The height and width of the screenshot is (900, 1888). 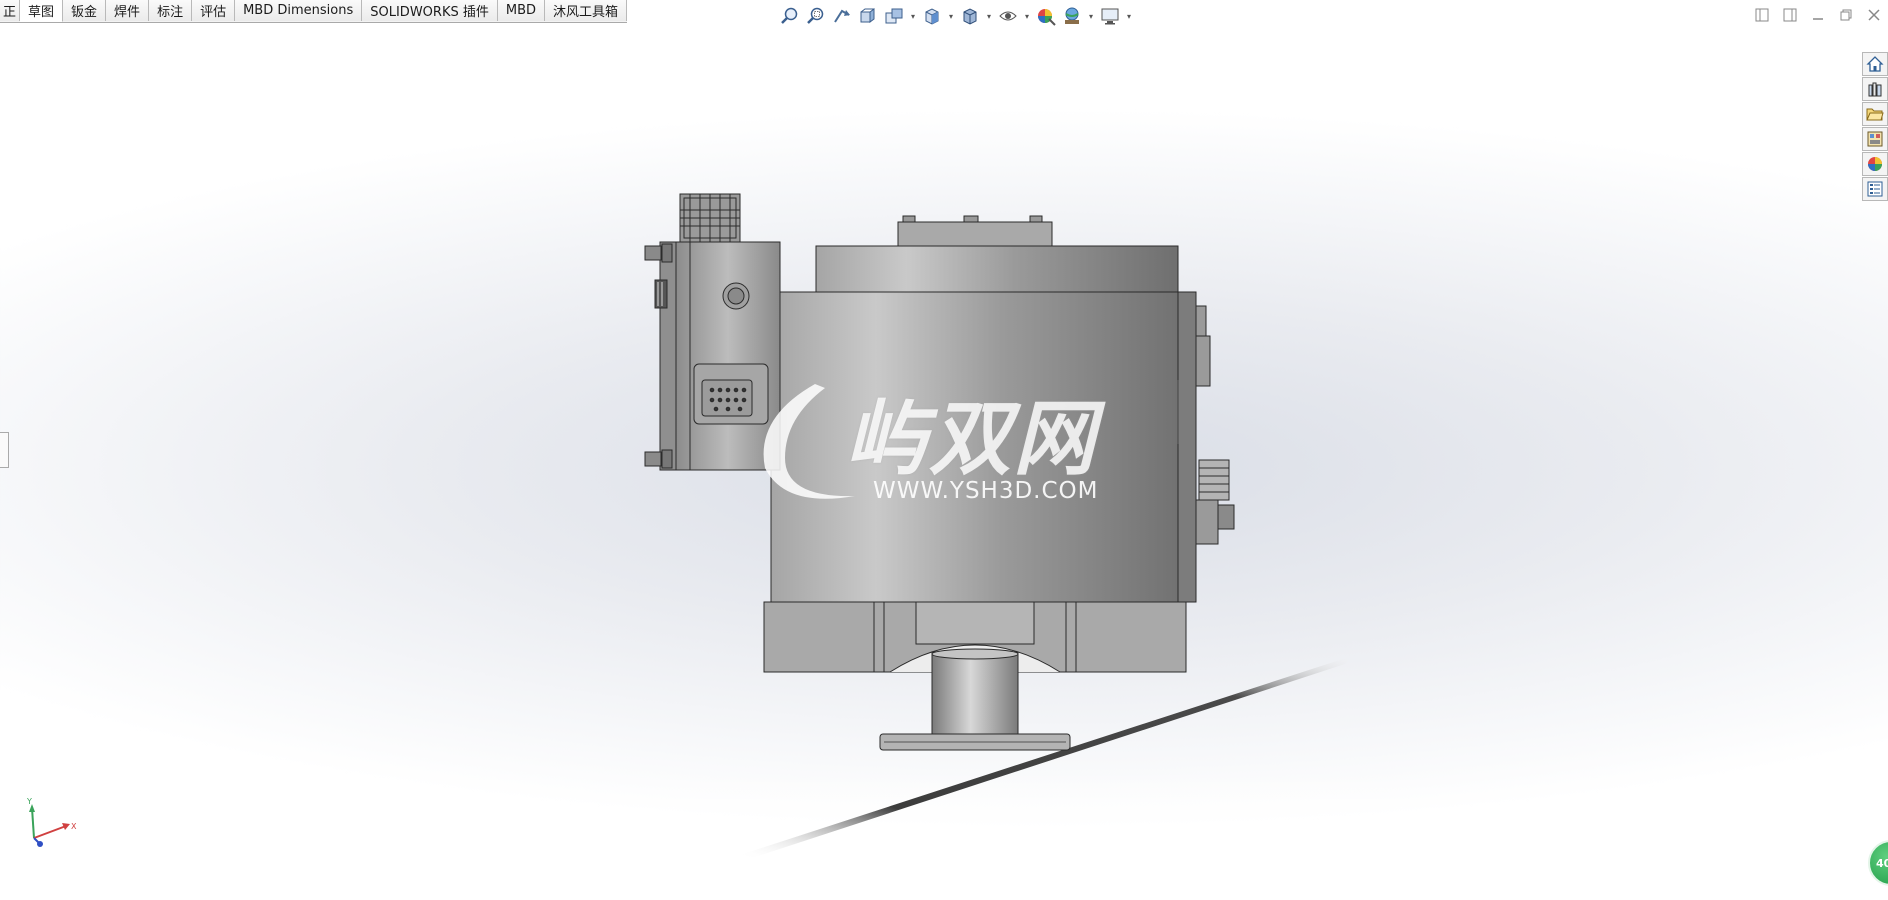 What do you see at coordinates (975, 231) in the screenshot?
I see `top-cover` at bounding box center [975, 231].